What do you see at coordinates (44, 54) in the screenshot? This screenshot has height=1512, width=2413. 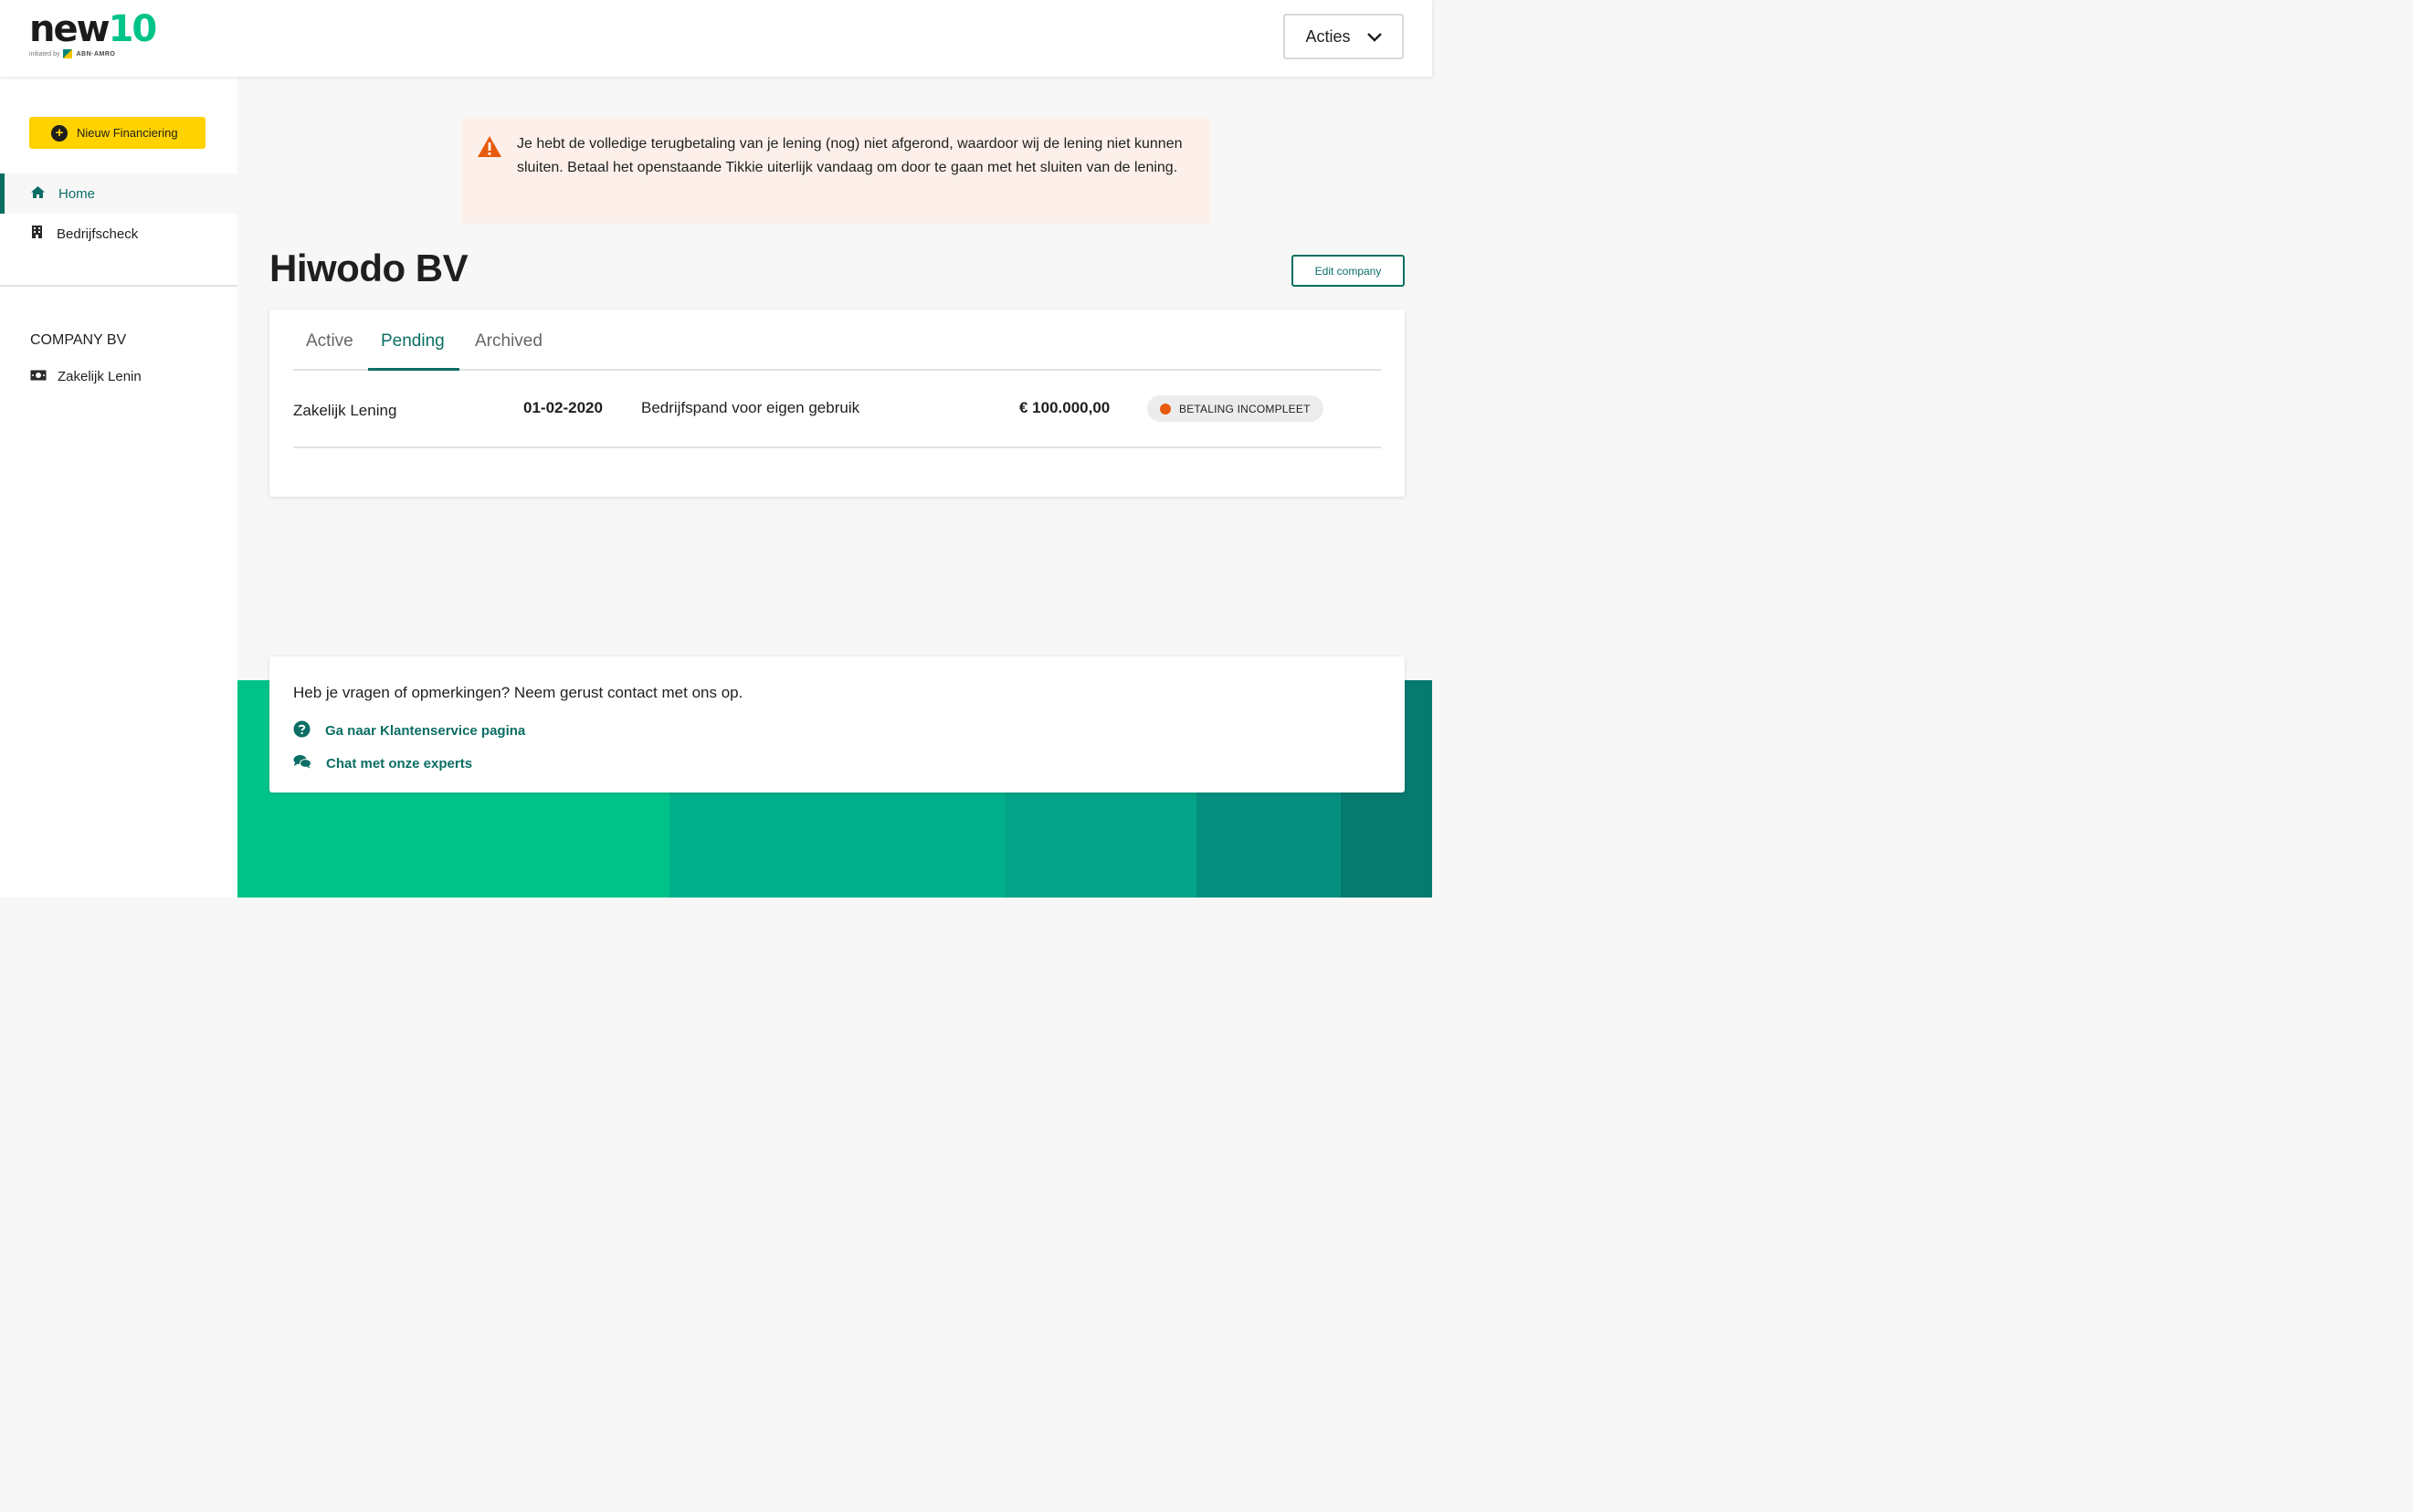 I see `tagline-text: initiated by` at bounding box center [44, 54].